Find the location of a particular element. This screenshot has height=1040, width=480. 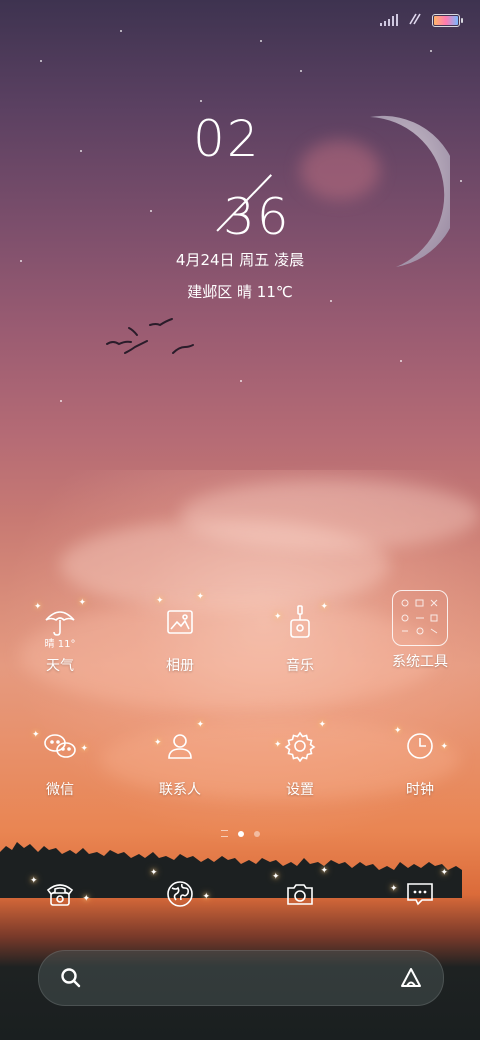

search-input is located at coordinates (242, 979).